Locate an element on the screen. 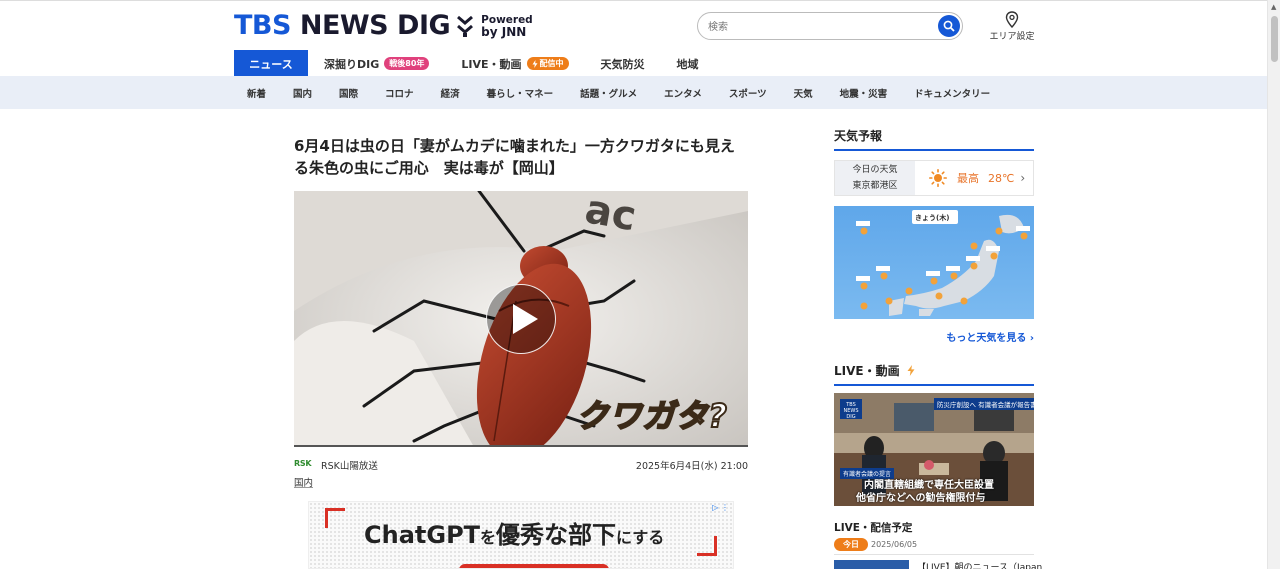 The width and height of the screenshot is (1280, 569). live-news-tag: 防災庁創設へ 有識者会議が報告書 is located at coordinates (984, 404).